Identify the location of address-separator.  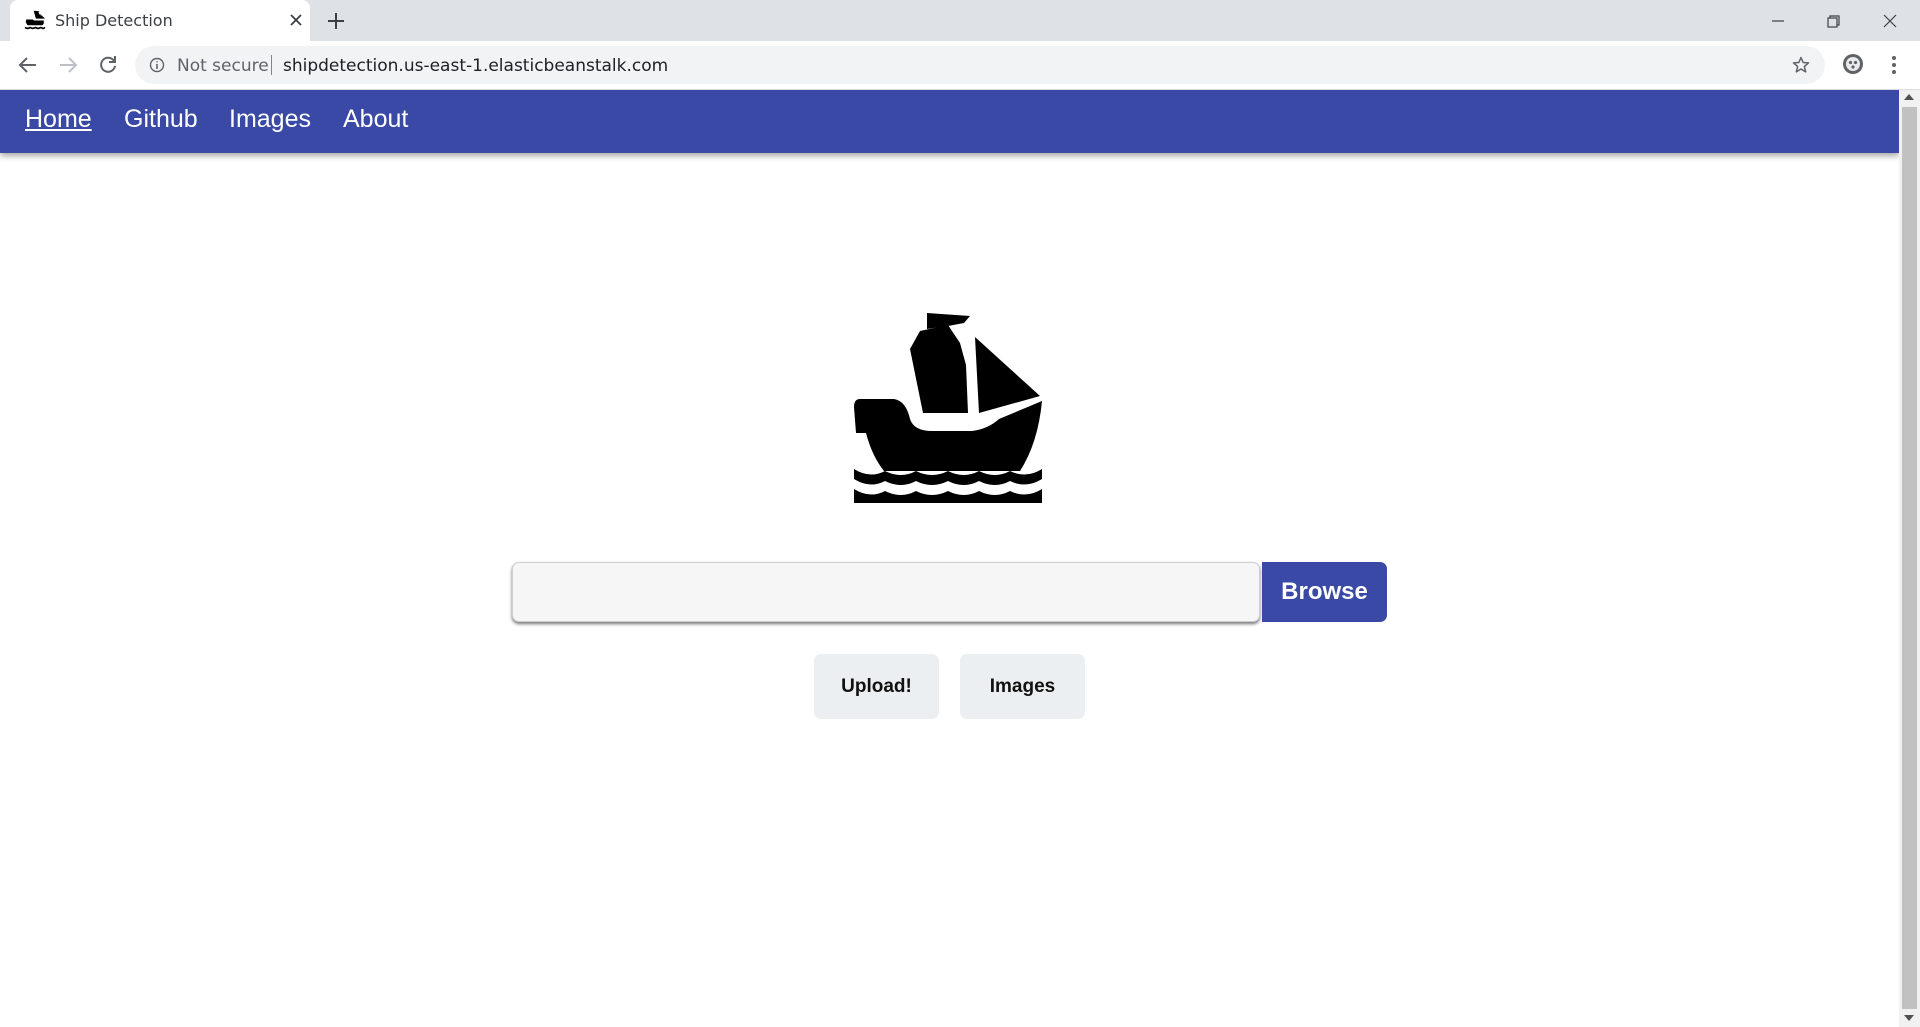
(271, 65).